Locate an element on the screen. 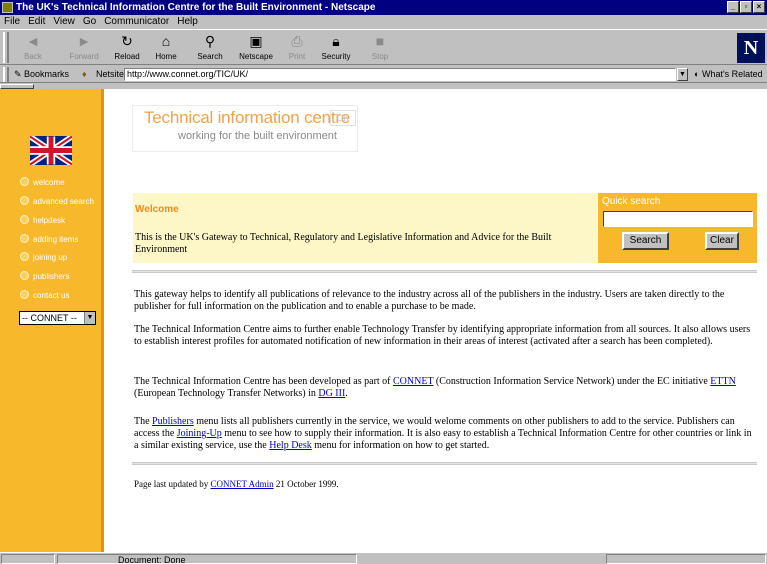 The image size is (767, 564). status-bar: Document: Done is located at coordinates (383, 558).